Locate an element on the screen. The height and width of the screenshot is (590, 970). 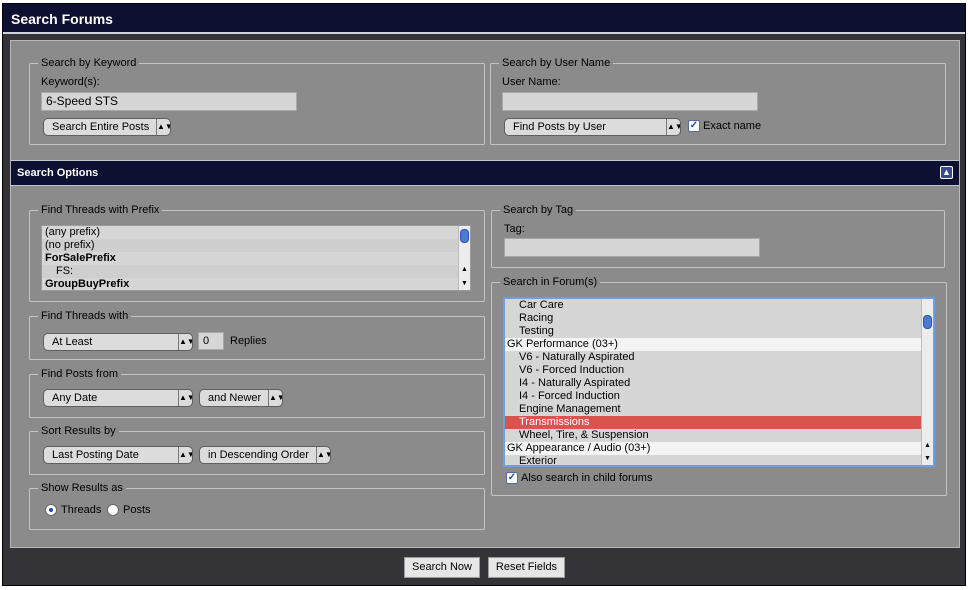
forum-option: GK Performance (03+) is located at coordinates (719, 344).